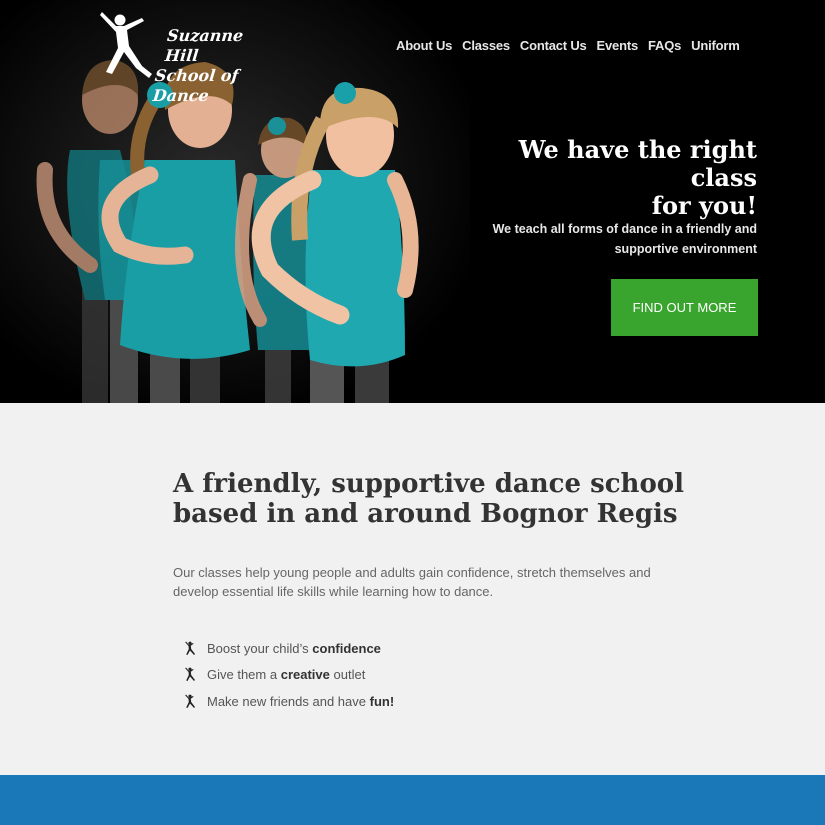 This screenshot has height=825, width=825. I want to click on footer-band, so click(412, 800).